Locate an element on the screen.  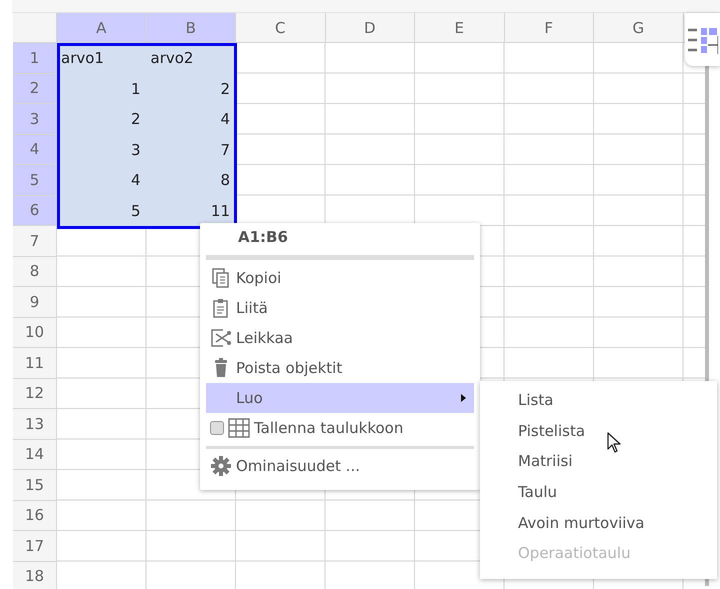
table-cell: 8 is located at coordinates (191, 180).